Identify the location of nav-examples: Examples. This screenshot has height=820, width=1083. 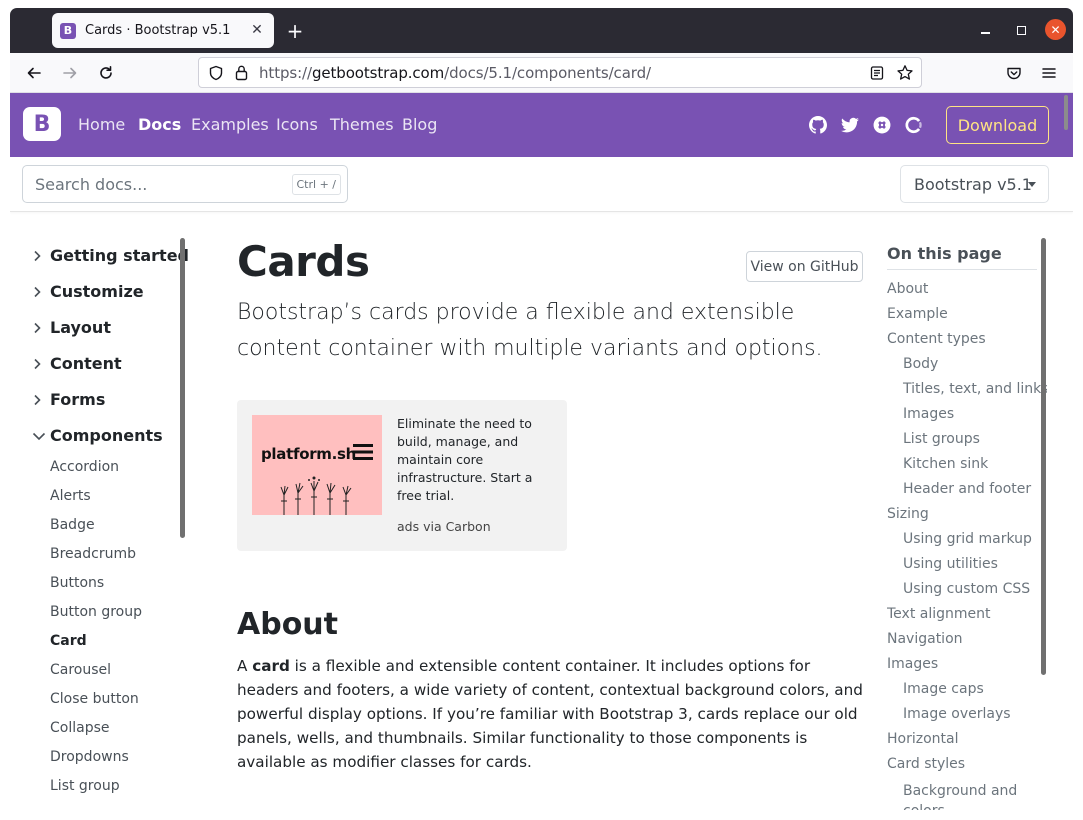
(230, 124).